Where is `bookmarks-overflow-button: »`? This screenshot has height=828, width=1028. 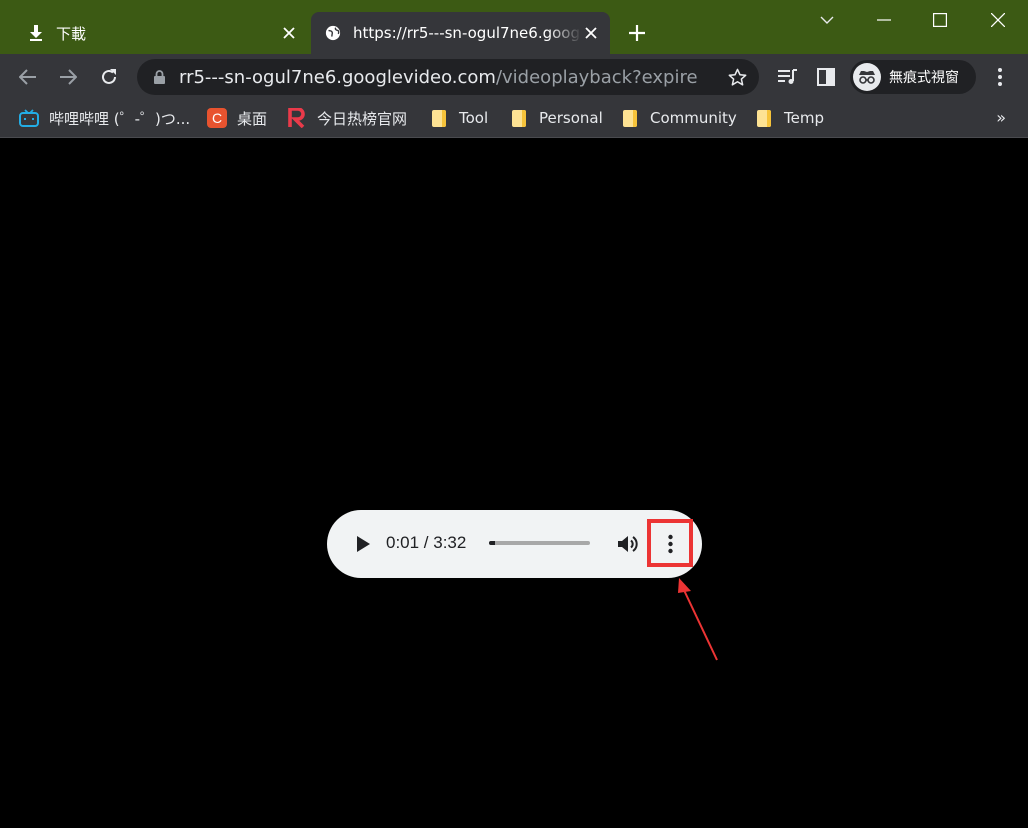
bookmarks-overflow-button: » is located at coordinates (1001, 117).